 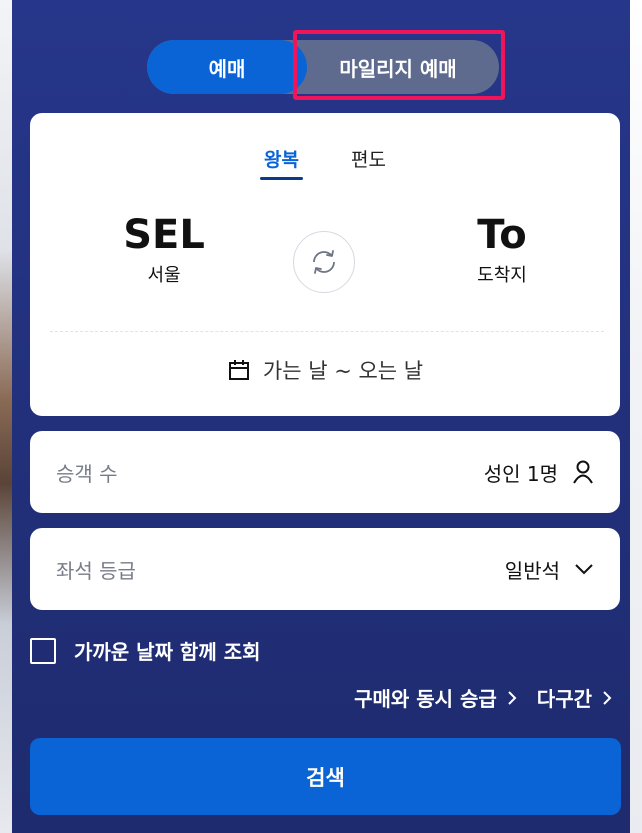 I want to click on multi-city-link: 다구간, so click(x=574, y=697).